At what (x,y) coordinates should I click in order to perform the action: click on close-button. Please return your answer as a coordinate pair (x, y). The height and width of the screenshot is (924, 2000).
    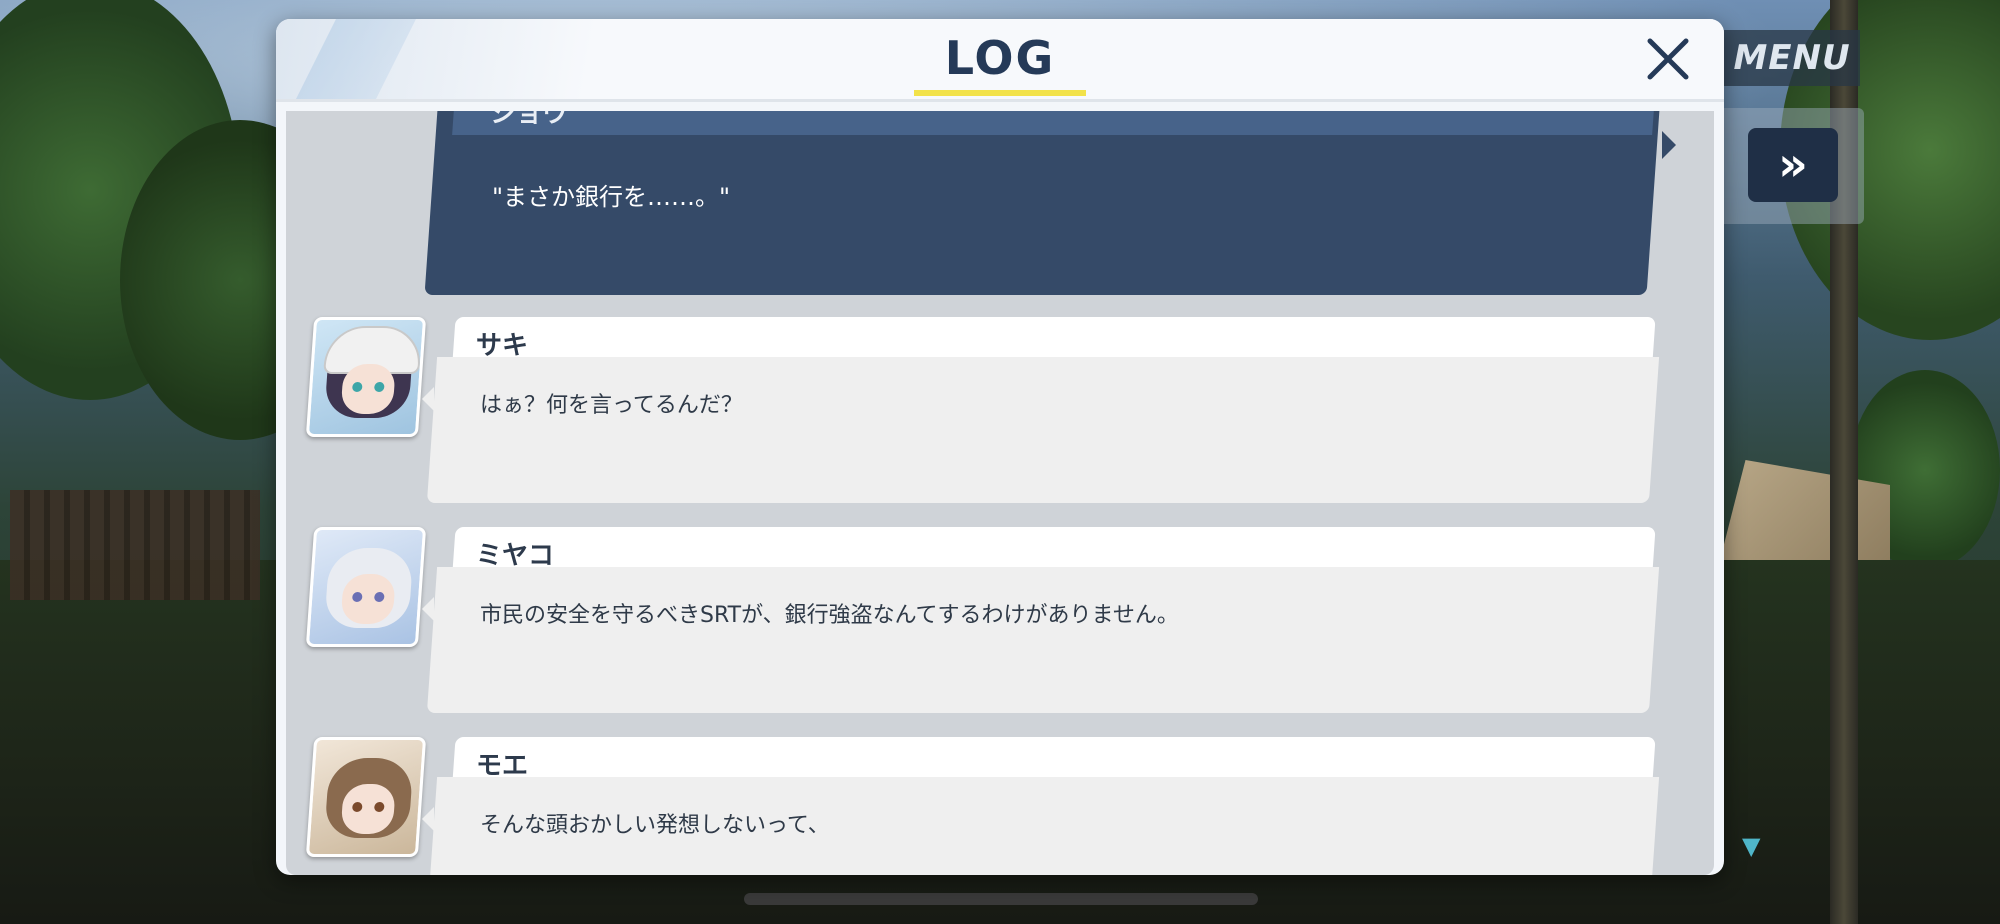
    Looking at the image, I should click on (1668, 59).